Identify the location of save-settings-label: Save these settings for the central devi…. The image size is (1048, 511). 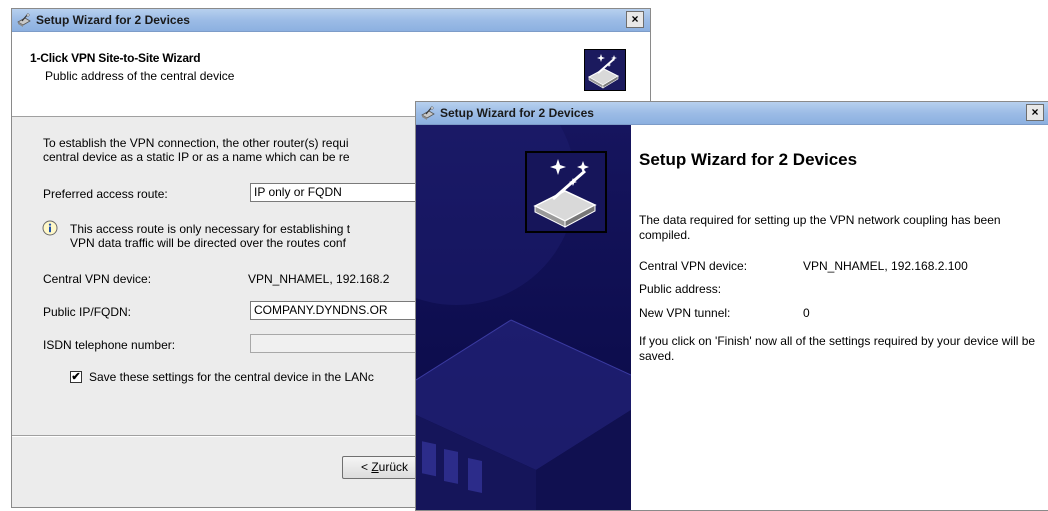
(231, 377).